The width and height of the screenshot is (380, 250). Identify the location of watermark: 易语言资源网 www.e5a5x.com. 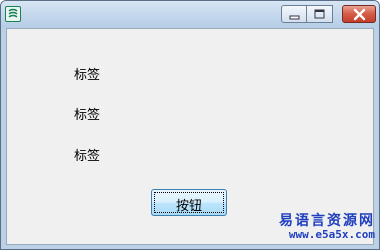
(320, 227).